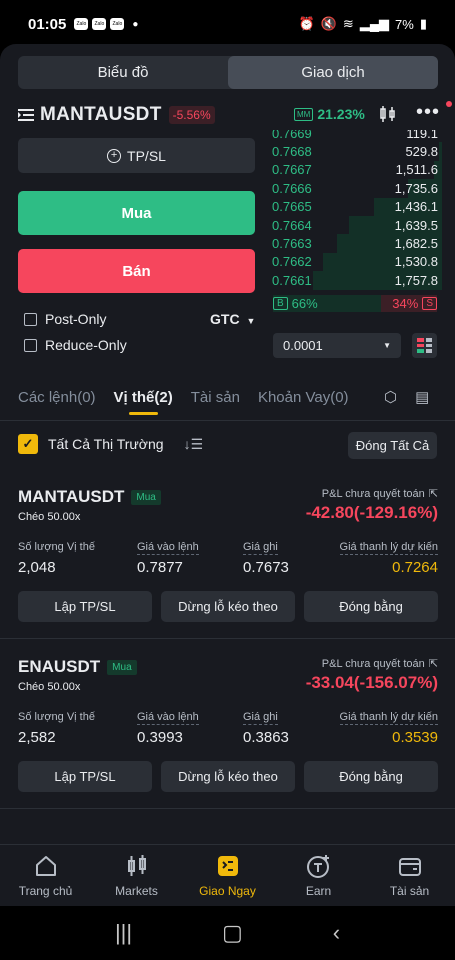 This screenshot has width=455, height=960. Describe the element at coordinates (416, 244) in the screenshot. I see `orderbook-qty: 1,682.5` at that location.